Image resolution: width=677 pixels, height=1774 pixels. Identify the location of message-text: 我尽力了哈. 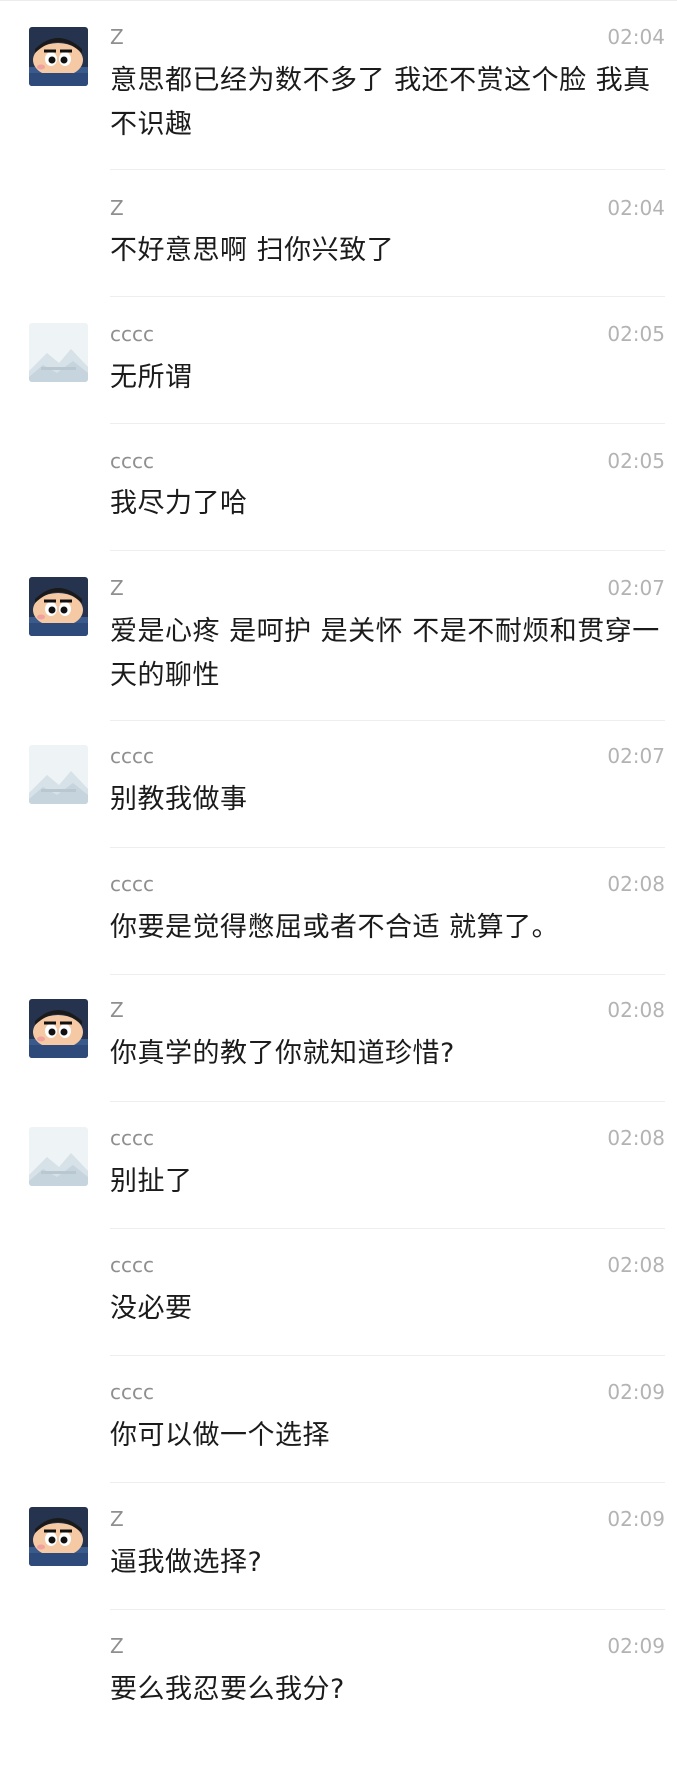
(387, 504).